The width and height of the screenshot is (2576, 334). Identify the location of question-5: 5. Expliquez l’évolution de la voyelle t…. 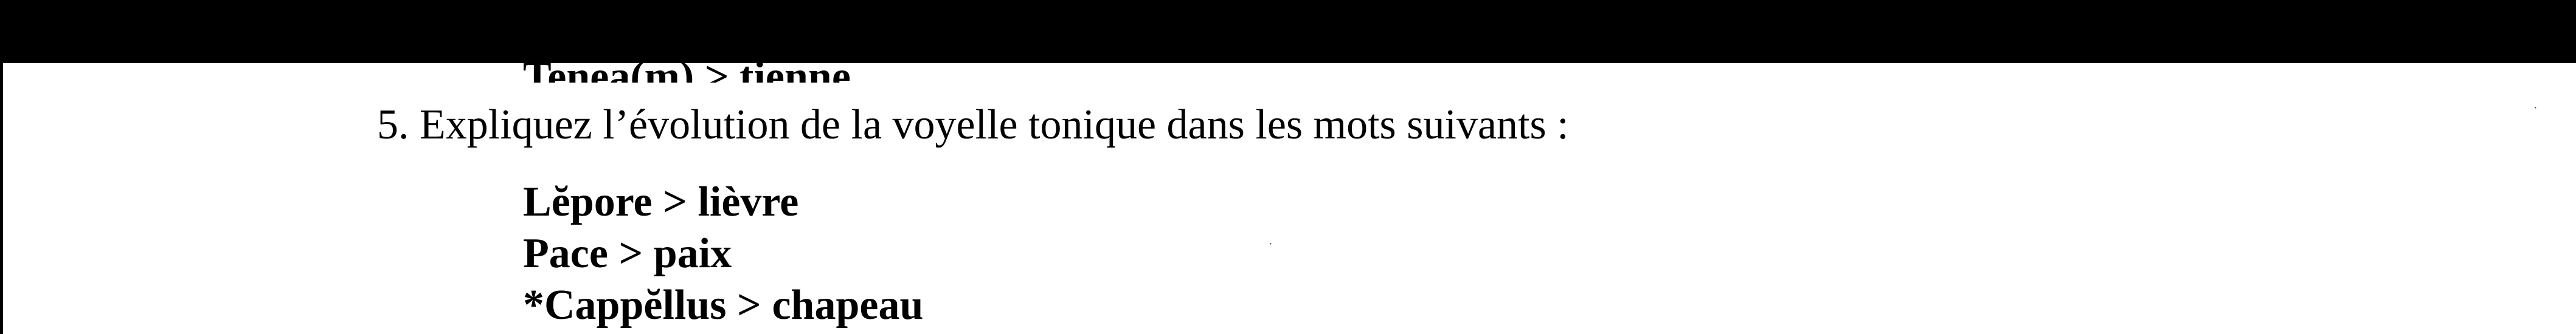
(973, 124).